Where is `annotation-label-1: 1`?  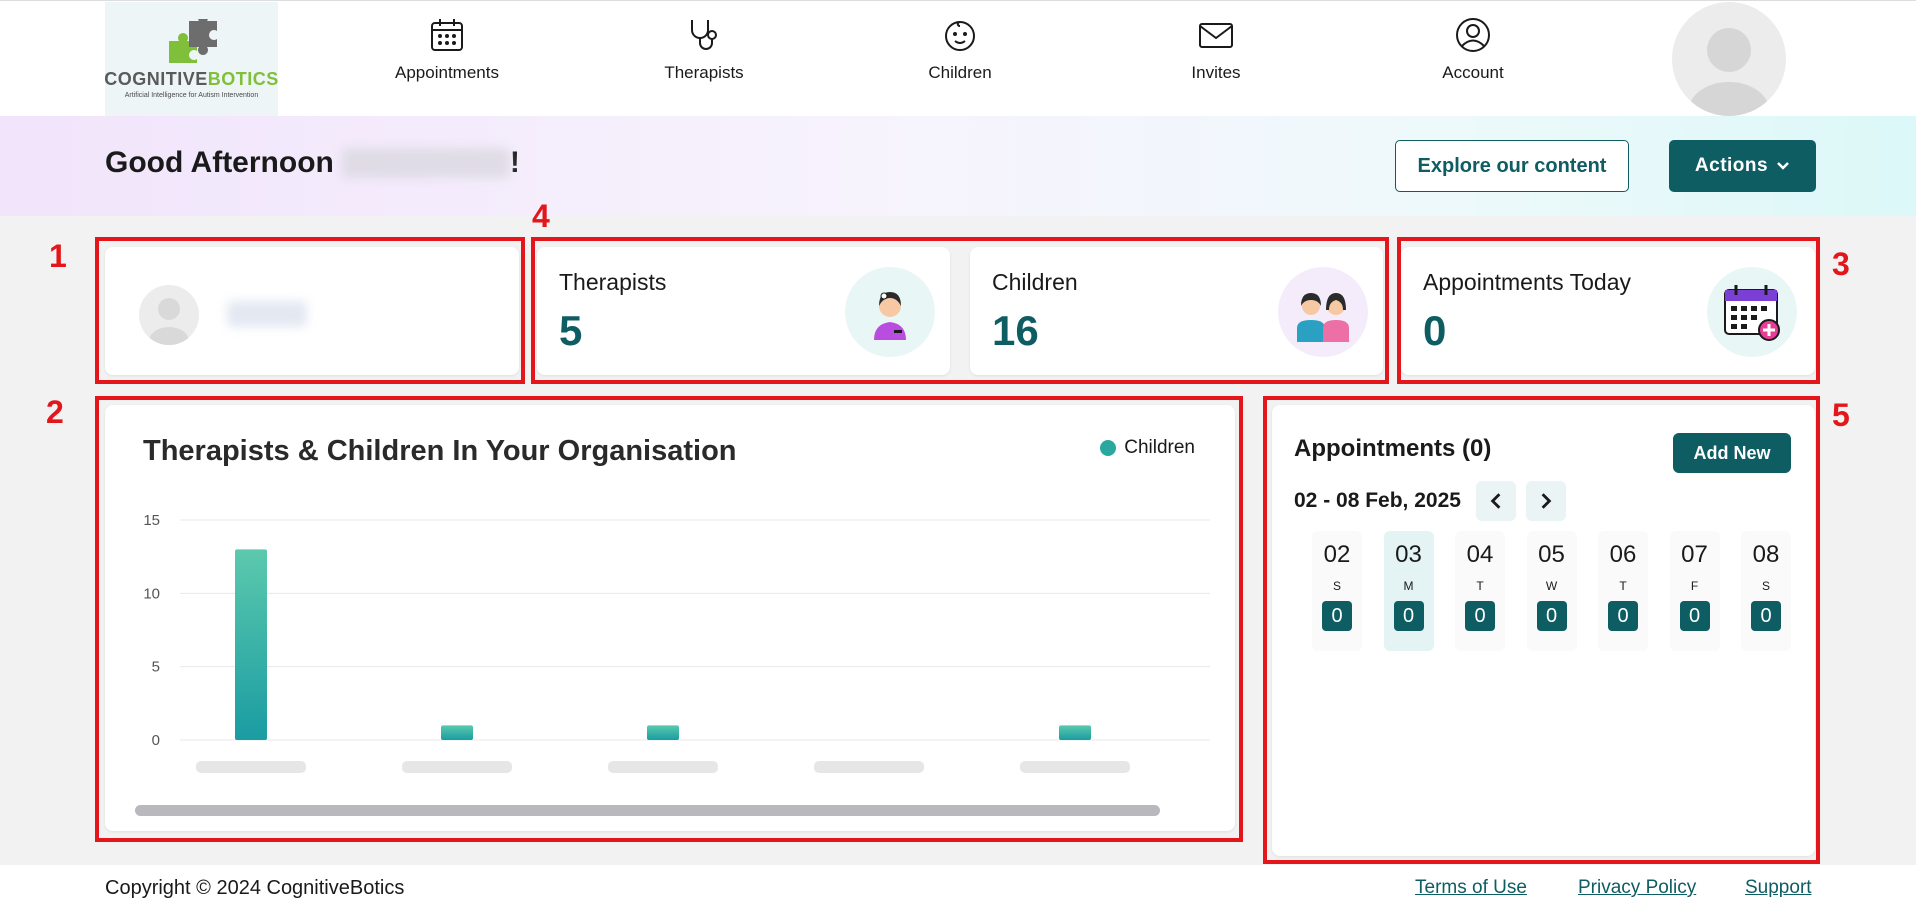 annotation-label-1: 1 is located at coordinates (58, 256).